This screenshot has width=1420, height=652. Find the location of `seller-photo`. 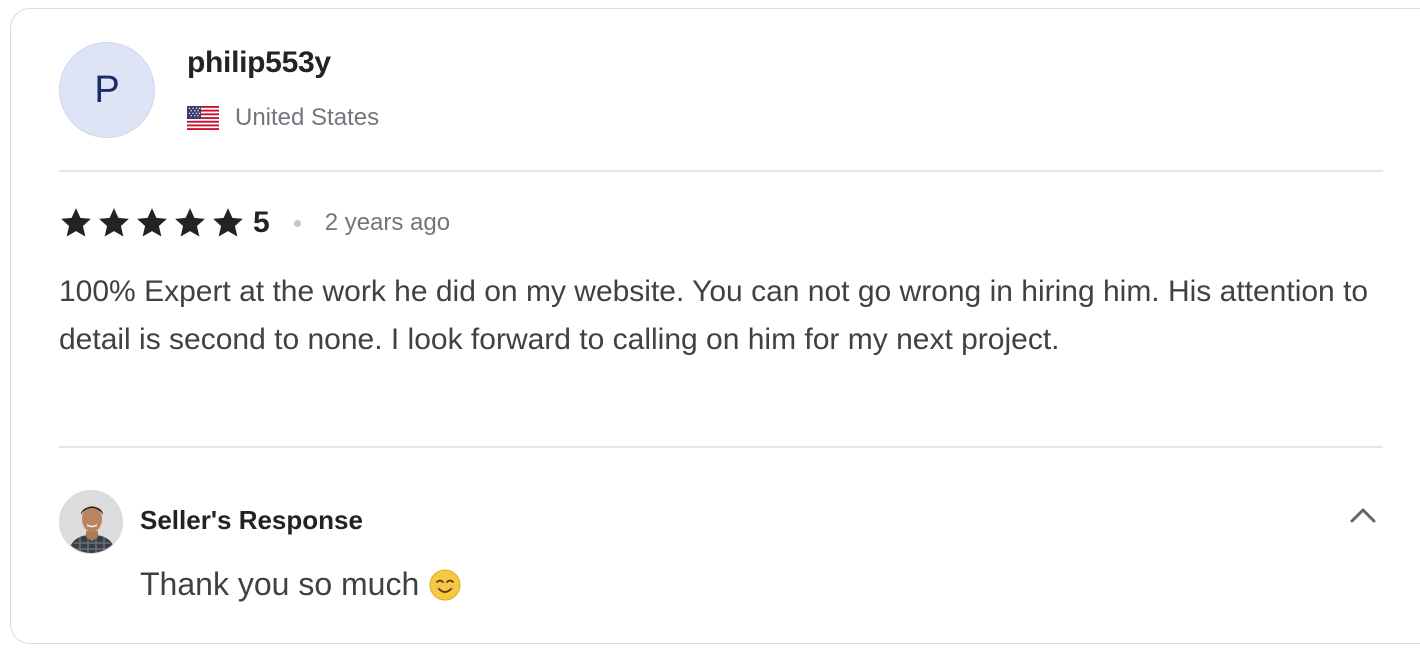

seller-photo is located at coordinates (91, 522).